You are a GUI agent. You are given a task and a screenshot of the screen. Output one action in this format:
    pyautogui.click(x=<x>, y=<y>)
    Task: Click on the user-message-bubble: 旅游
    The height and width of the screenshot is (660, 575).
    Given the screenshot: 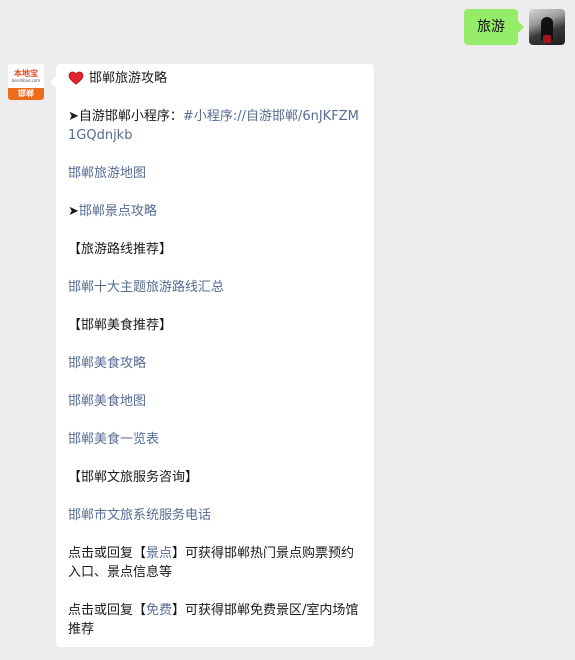 What is the action you would take?
    pyautogui.click(x=494, y=27)
    